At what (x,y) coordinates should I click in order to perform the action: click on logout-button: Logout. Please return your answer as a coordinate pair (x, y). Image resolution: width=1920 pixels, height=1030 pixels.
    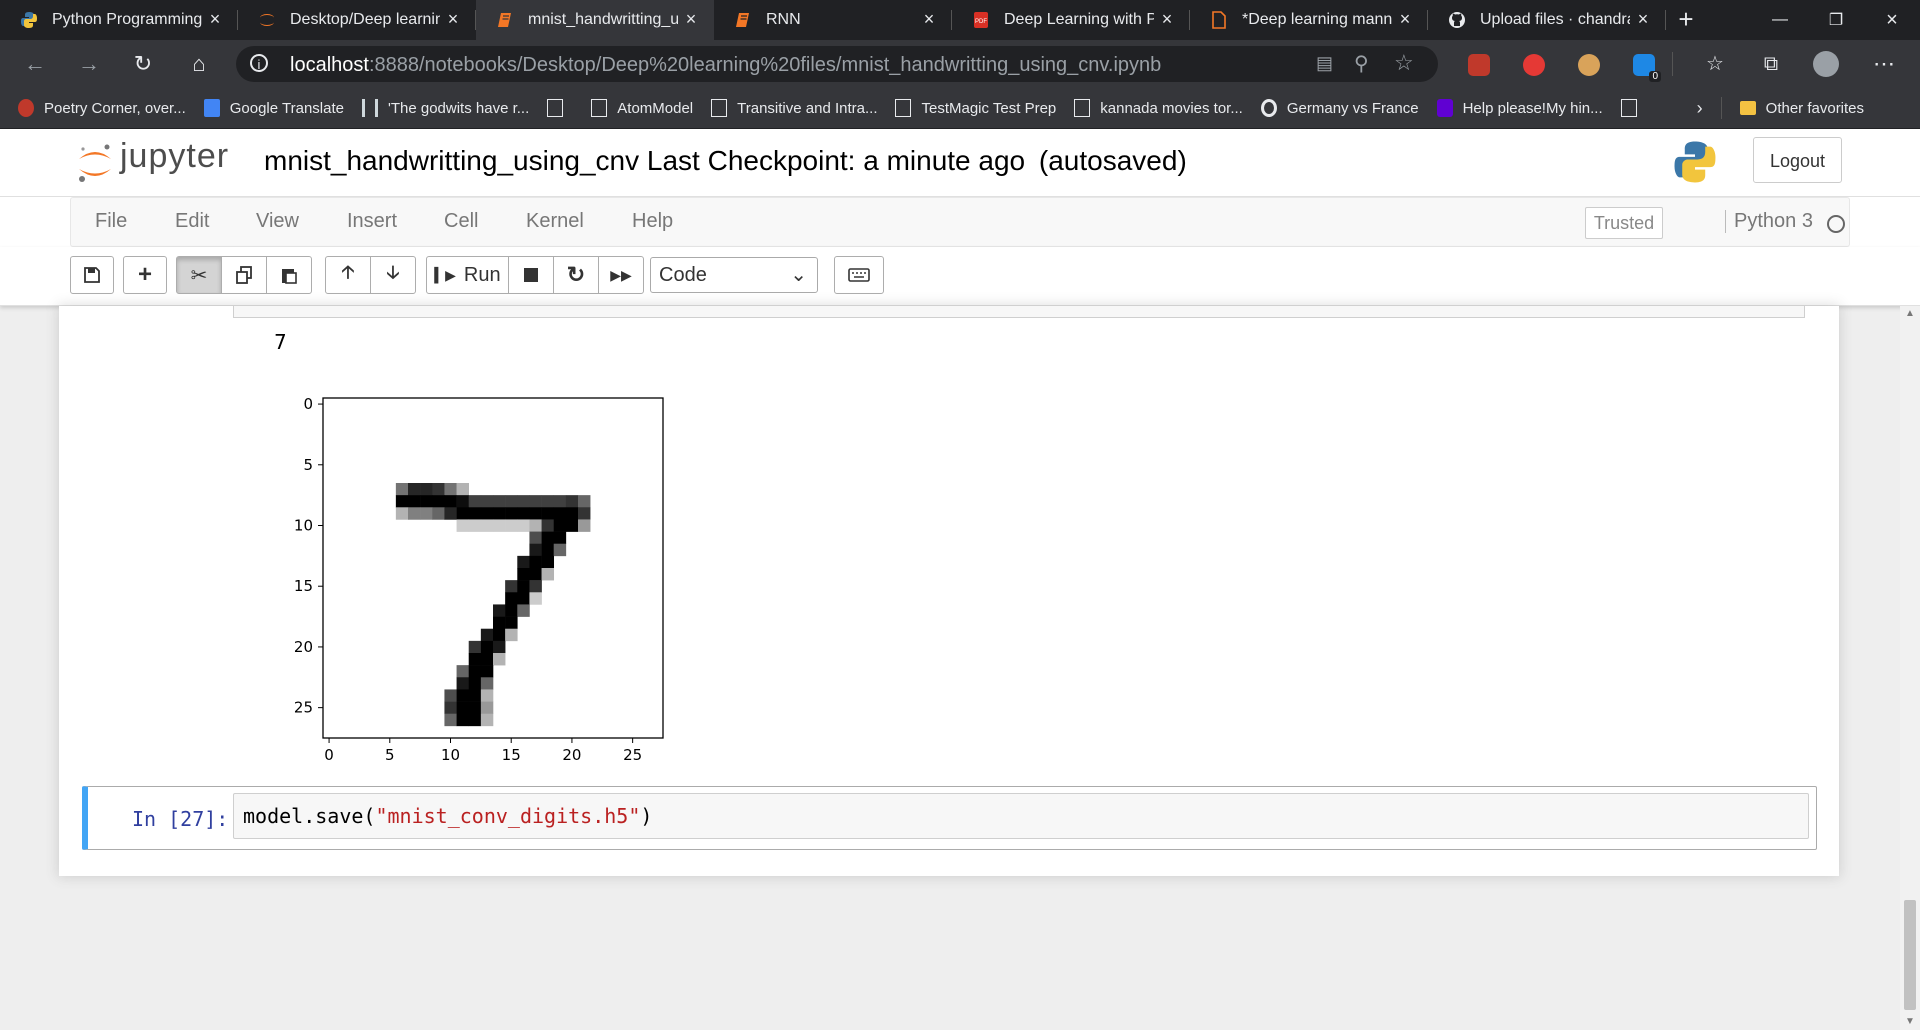
    Looking at the image, I should click on (1797, 160).